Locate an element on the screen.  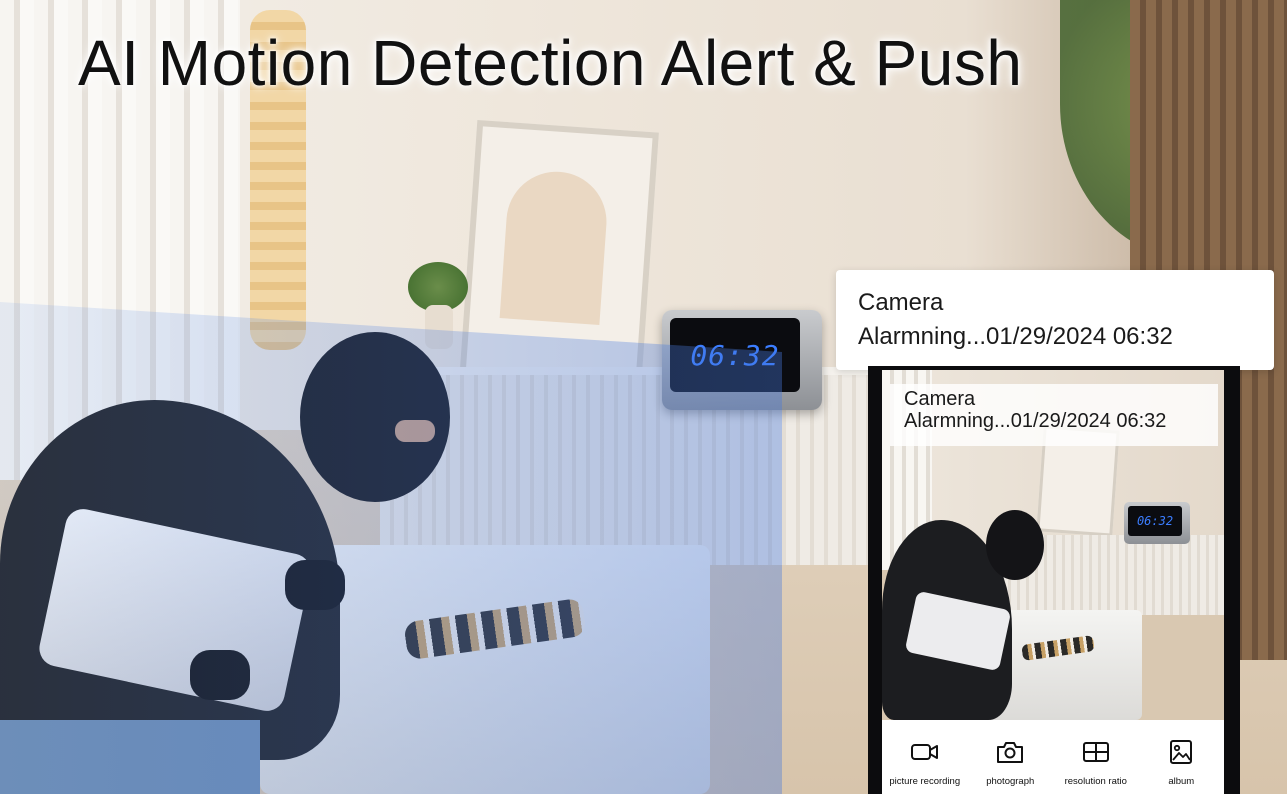
picture-recording-button: picture recording is located at coordinates (925, 757).